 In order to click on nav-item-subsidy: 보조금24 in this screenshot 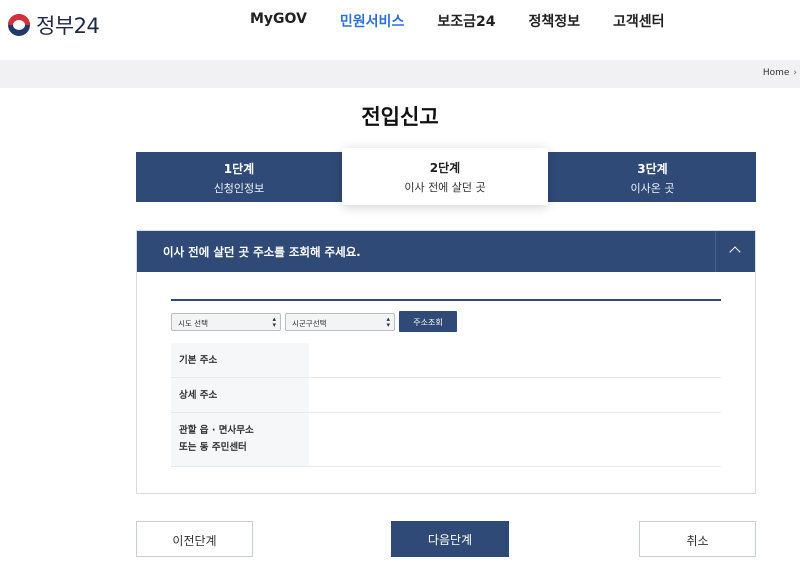, I will do `click(466, 21)`.